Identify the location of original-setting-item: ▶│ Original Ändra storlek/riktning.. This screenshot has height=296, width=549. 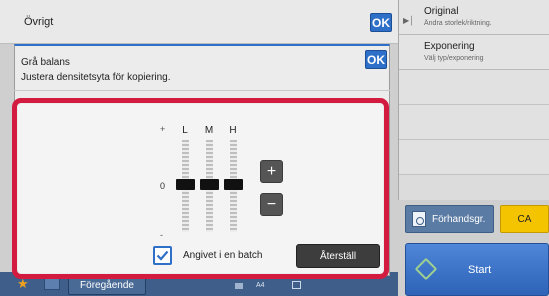
(474, 17).